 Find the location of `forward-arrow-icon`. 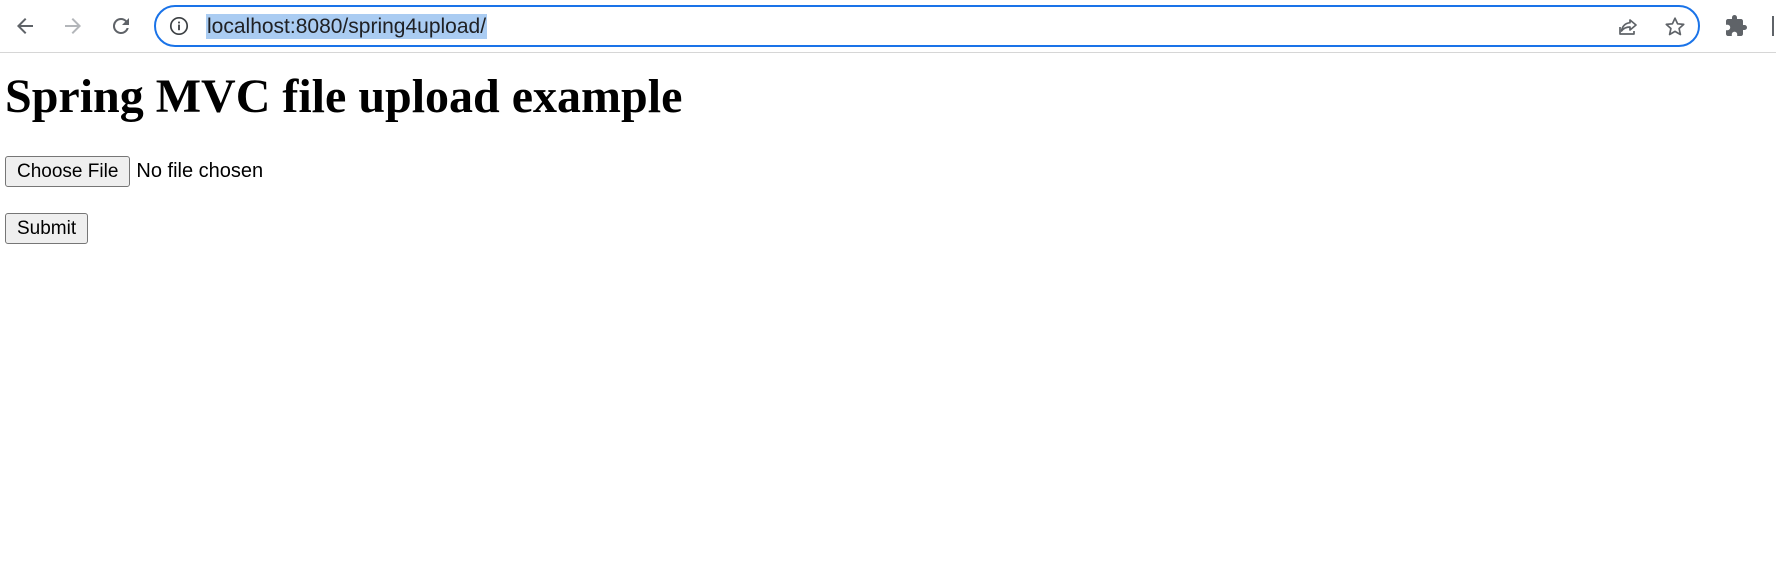

forward-arrow-icon is located at coordinates (73, 26).